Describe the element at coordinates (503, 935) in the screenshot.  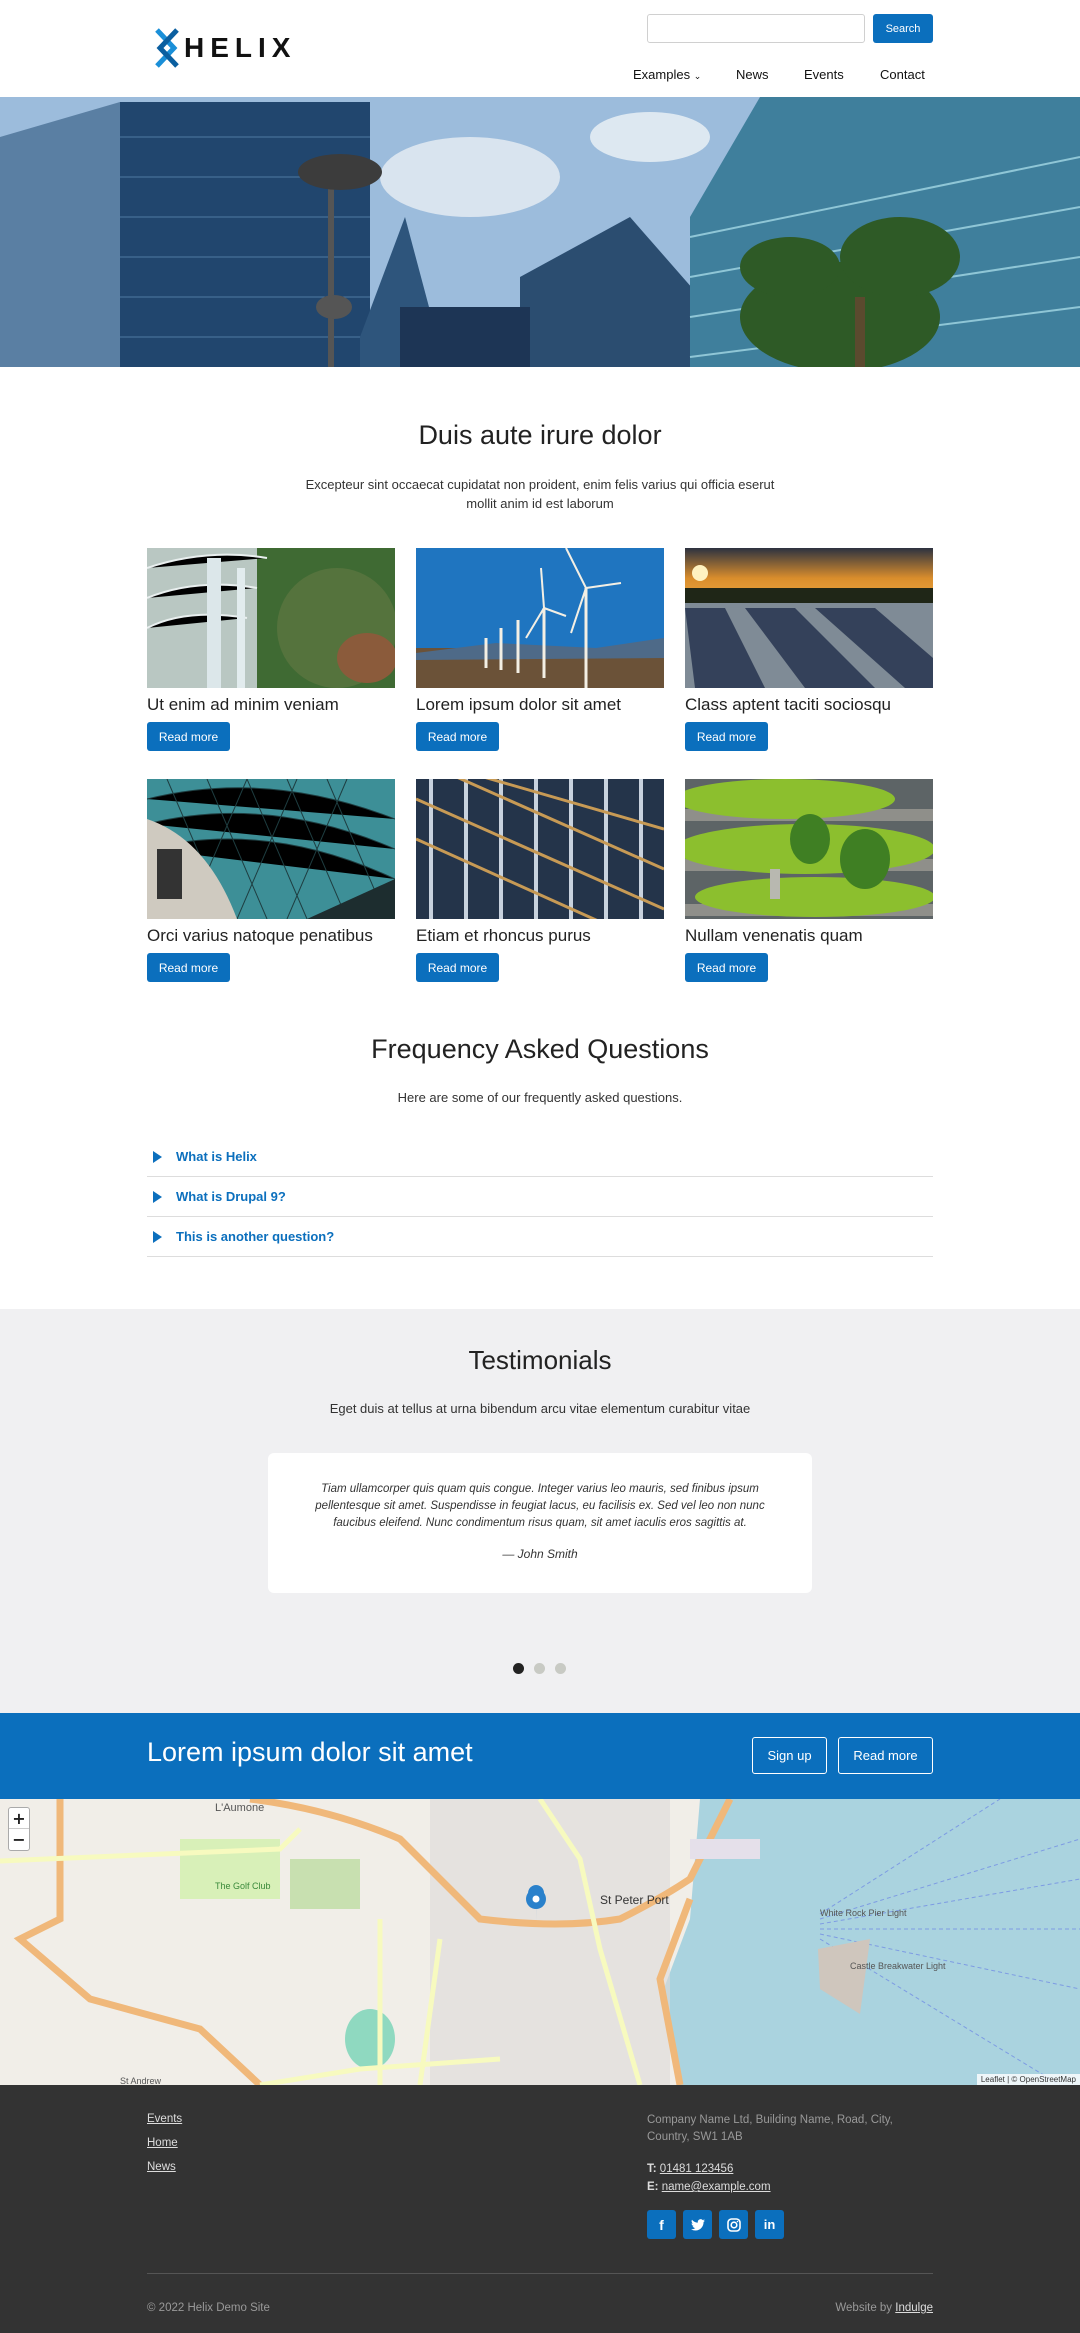
I see `card-title: Etiam et rhoncus purus` at that location.